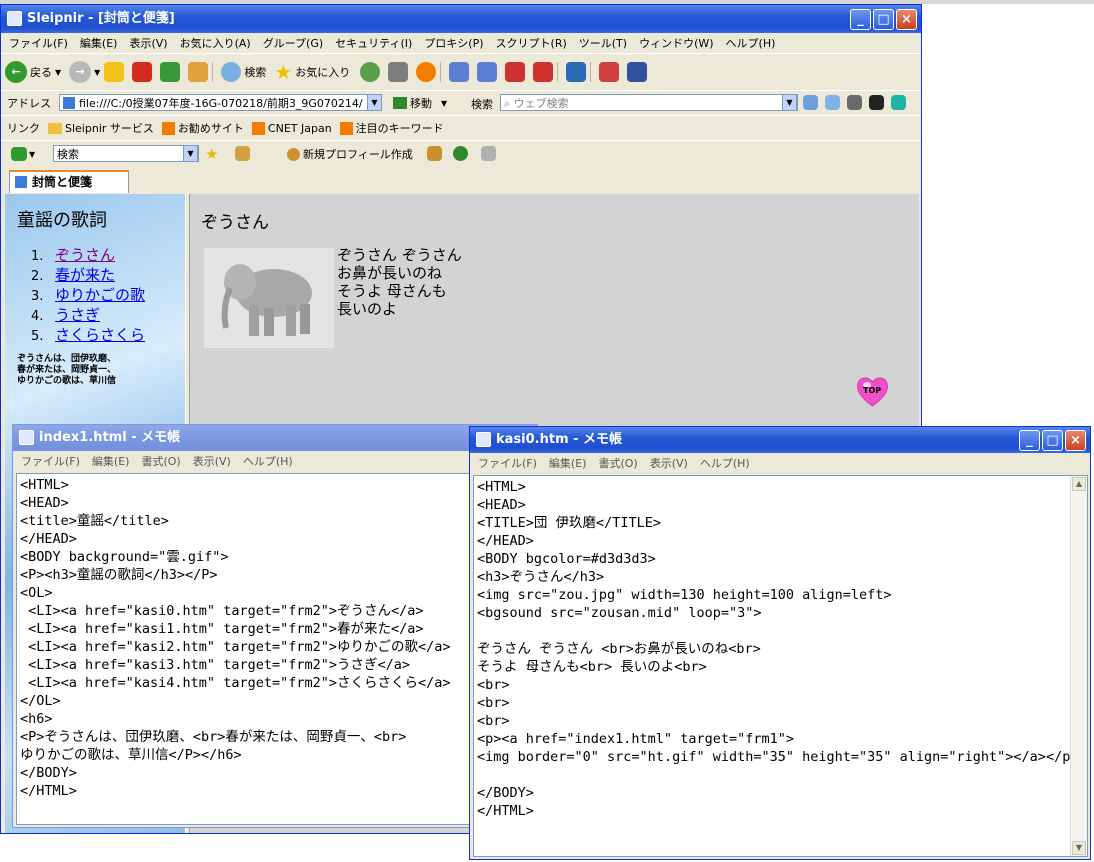 The image size is (1094, 862). Describe the element at coordinates (576, 72) in the screenshot. I see `fullscreen-icon` at that location.